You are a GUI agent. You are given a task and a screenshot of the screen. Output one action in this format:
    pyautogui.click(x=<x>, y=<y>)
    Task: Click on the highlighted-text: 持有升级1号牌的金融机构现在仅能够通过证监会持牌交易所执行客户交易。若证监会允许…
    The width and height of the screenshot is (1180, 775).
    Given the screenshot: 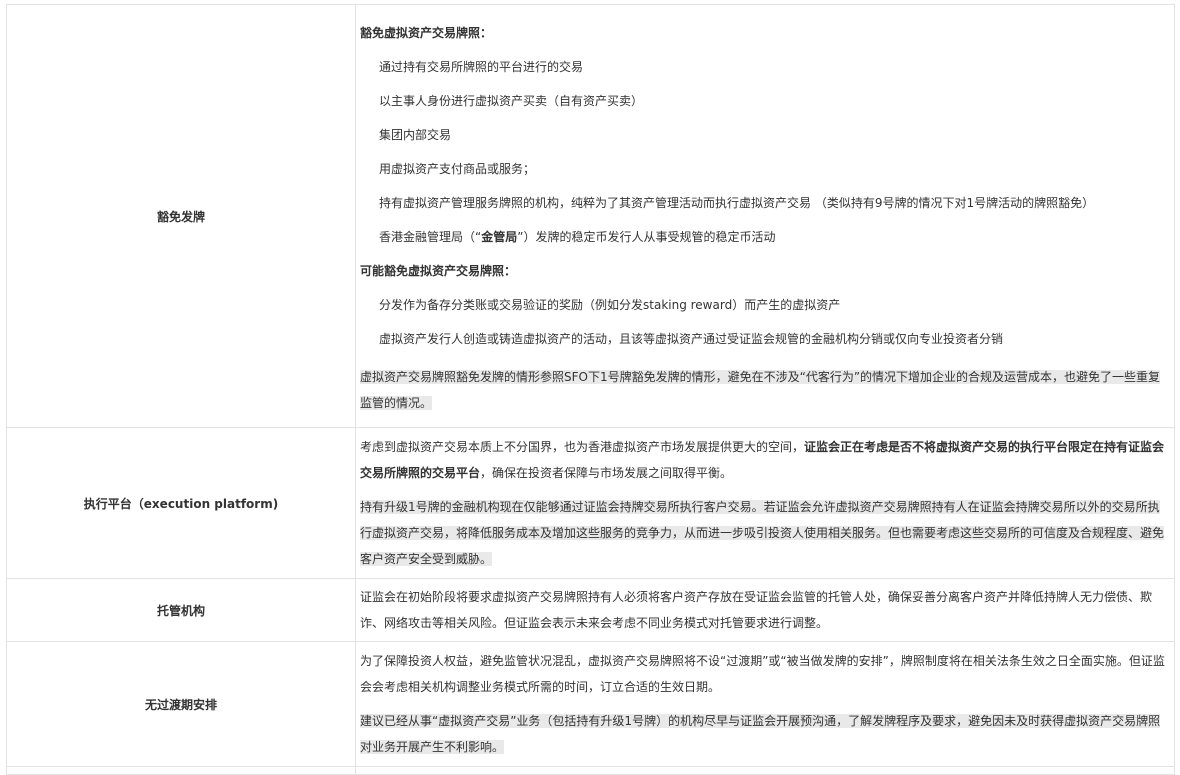 What is the action you would take?
    pyautogui.click(x=762, y=533)
    